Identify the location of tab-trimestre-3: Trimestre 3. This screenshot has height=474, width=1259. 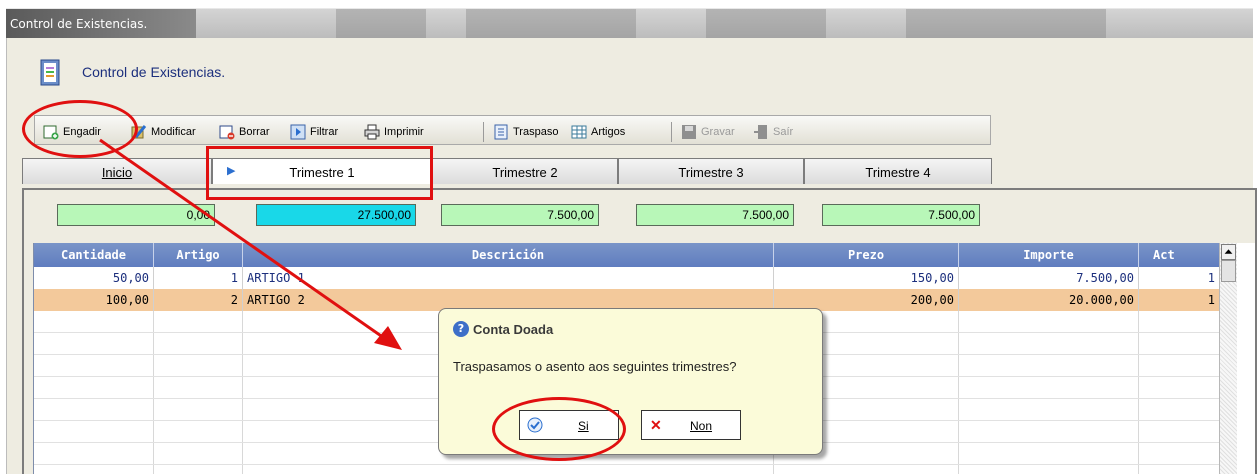
(711, 171).